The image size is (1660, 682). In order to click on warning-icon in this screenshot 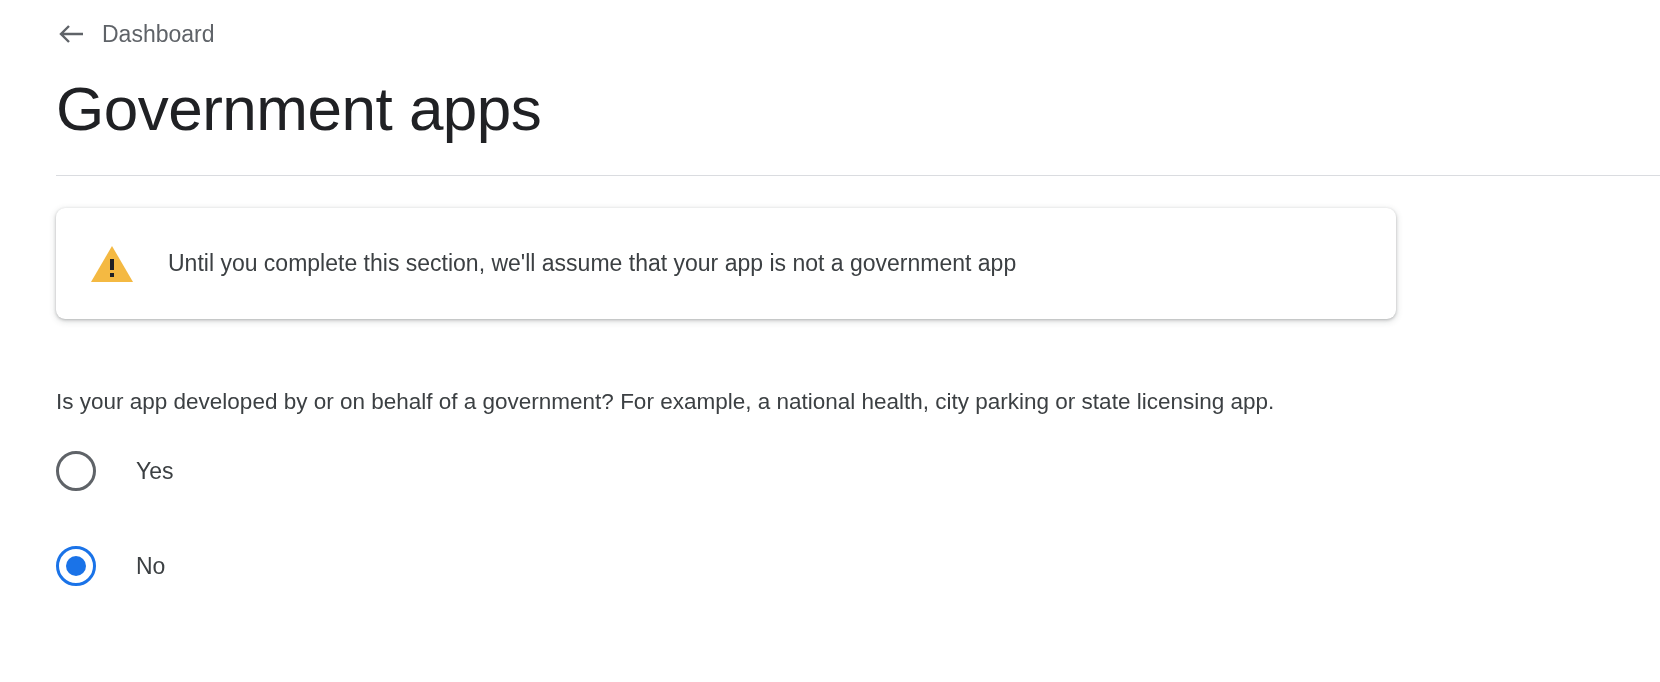, I will do `click(112, 263)`.